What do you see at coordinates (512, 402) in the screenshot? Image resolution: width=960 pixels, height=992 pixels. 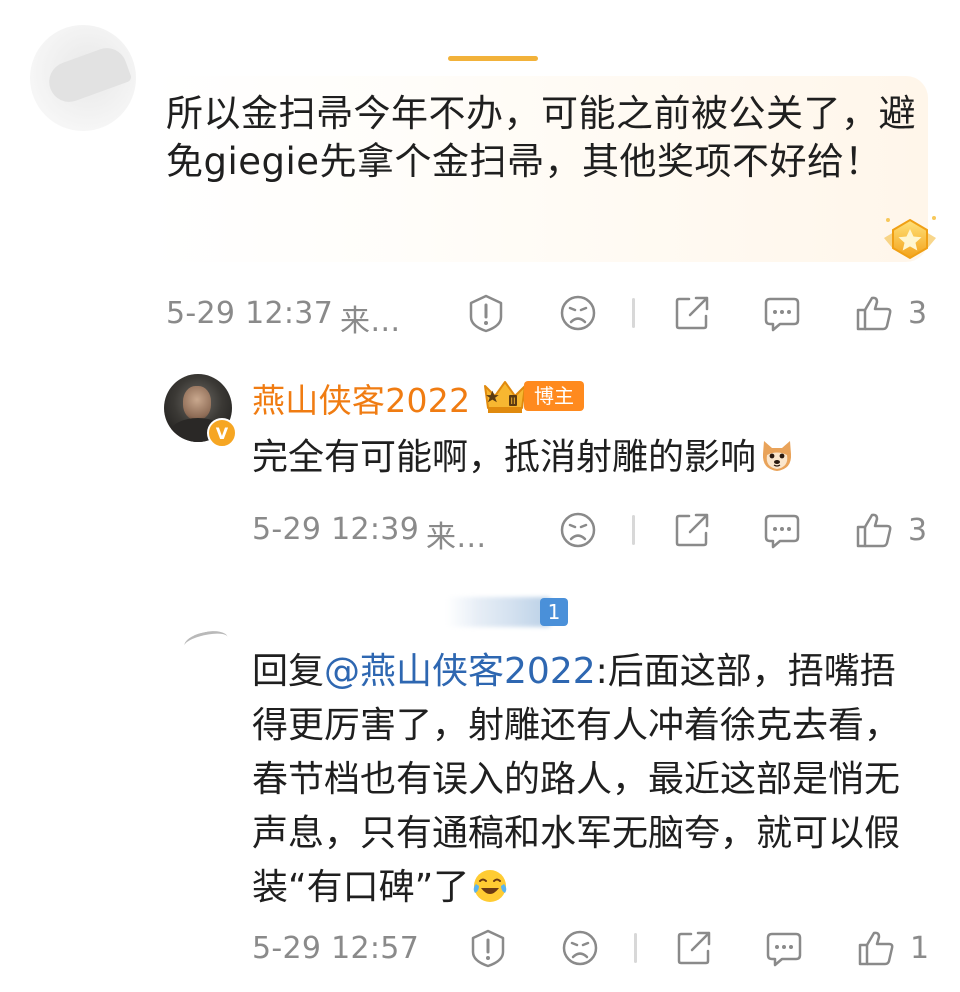 I see `svg-text: II` at bounding box center [512, 402].